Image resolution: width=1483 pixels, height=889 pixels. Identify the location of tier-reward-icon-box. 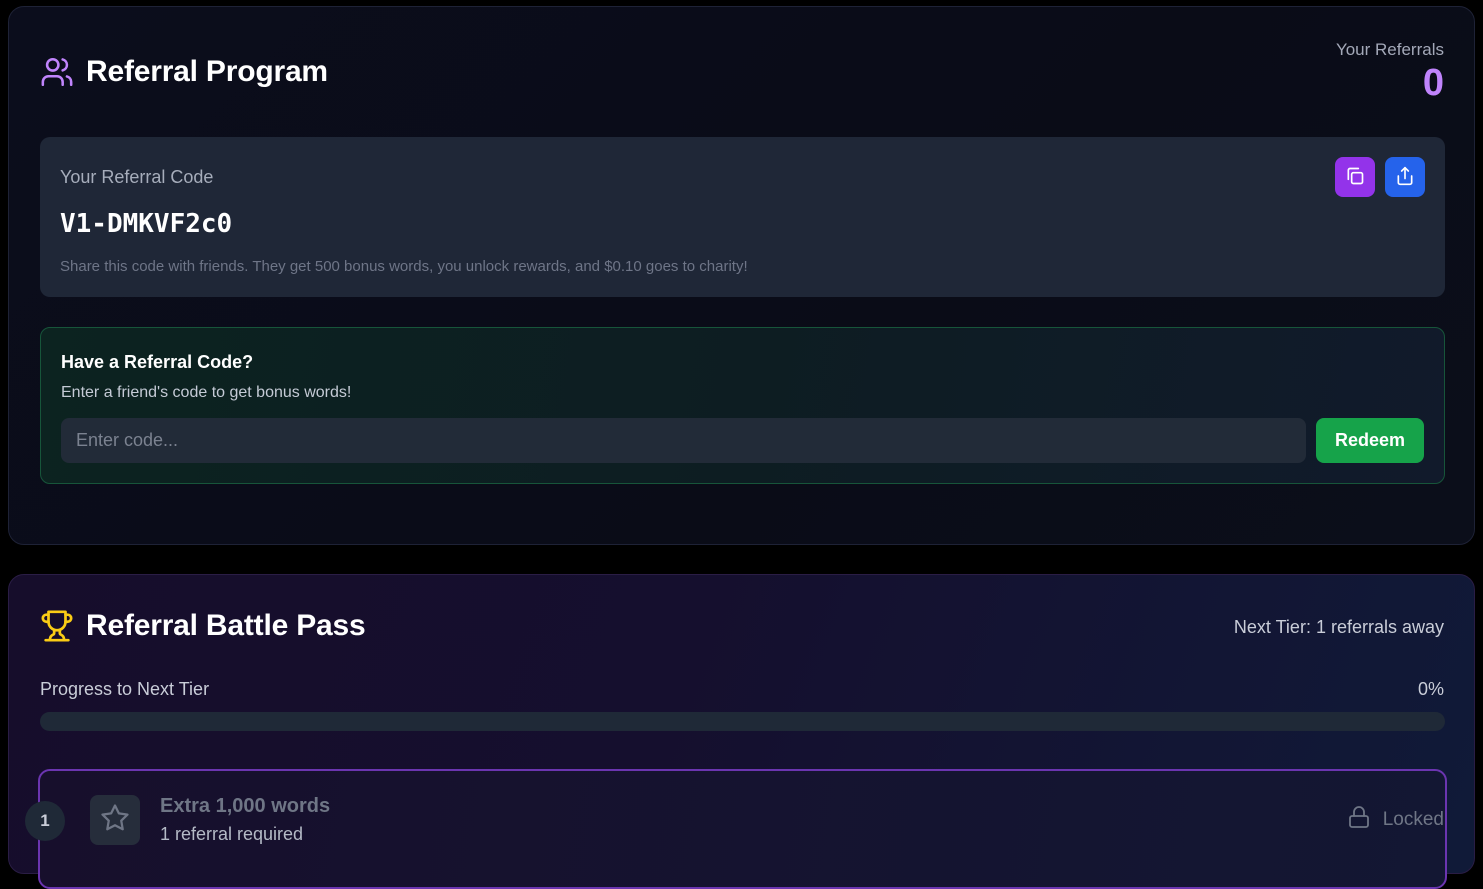
(115, 820).